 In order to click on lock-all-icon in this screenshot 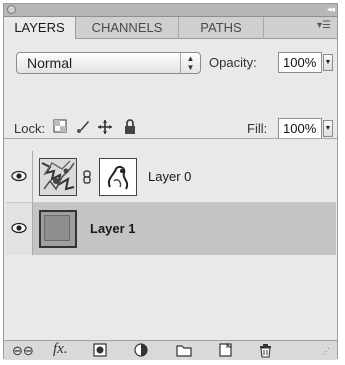, I will do `click(130, 129)`.